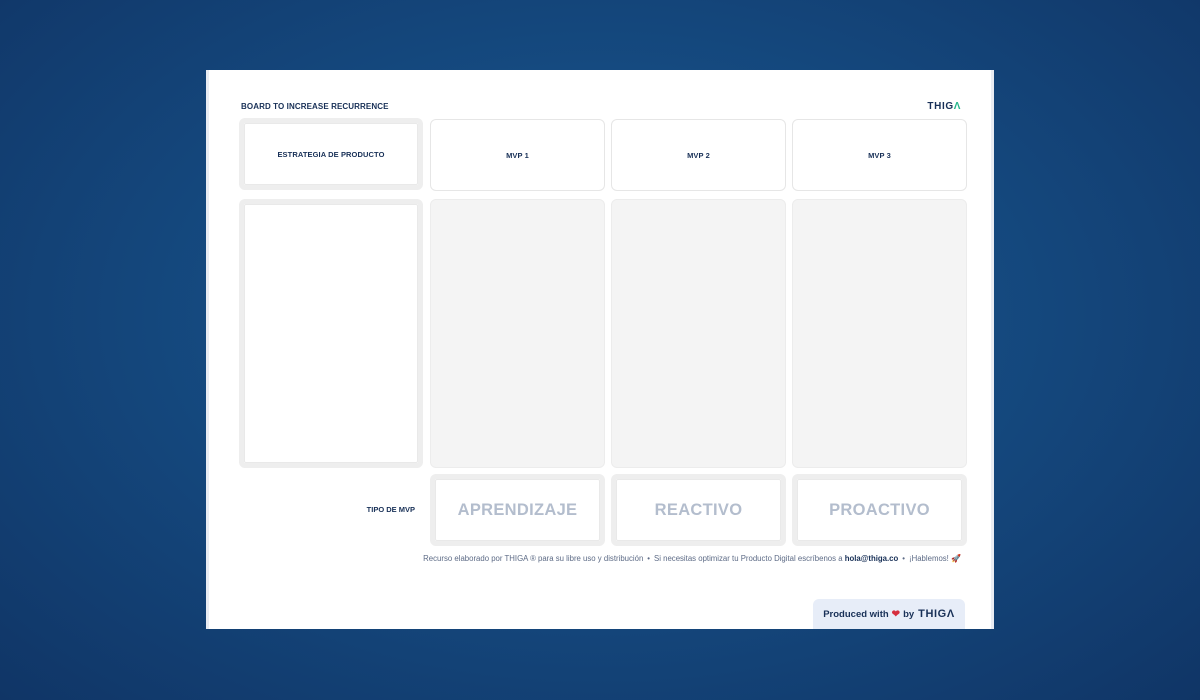  Describe the element at coordinates (390, 509) in the screenshot. I see `tipo-de-mvp-label: TIPO DE MVP` at that location.